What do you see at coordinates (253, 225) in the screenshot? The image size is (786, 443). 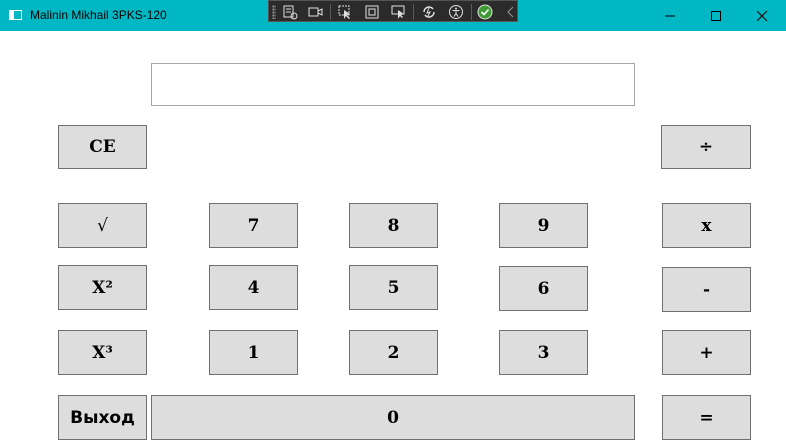 I see `digit-7-button: 7` at bounding box center [253, 225].